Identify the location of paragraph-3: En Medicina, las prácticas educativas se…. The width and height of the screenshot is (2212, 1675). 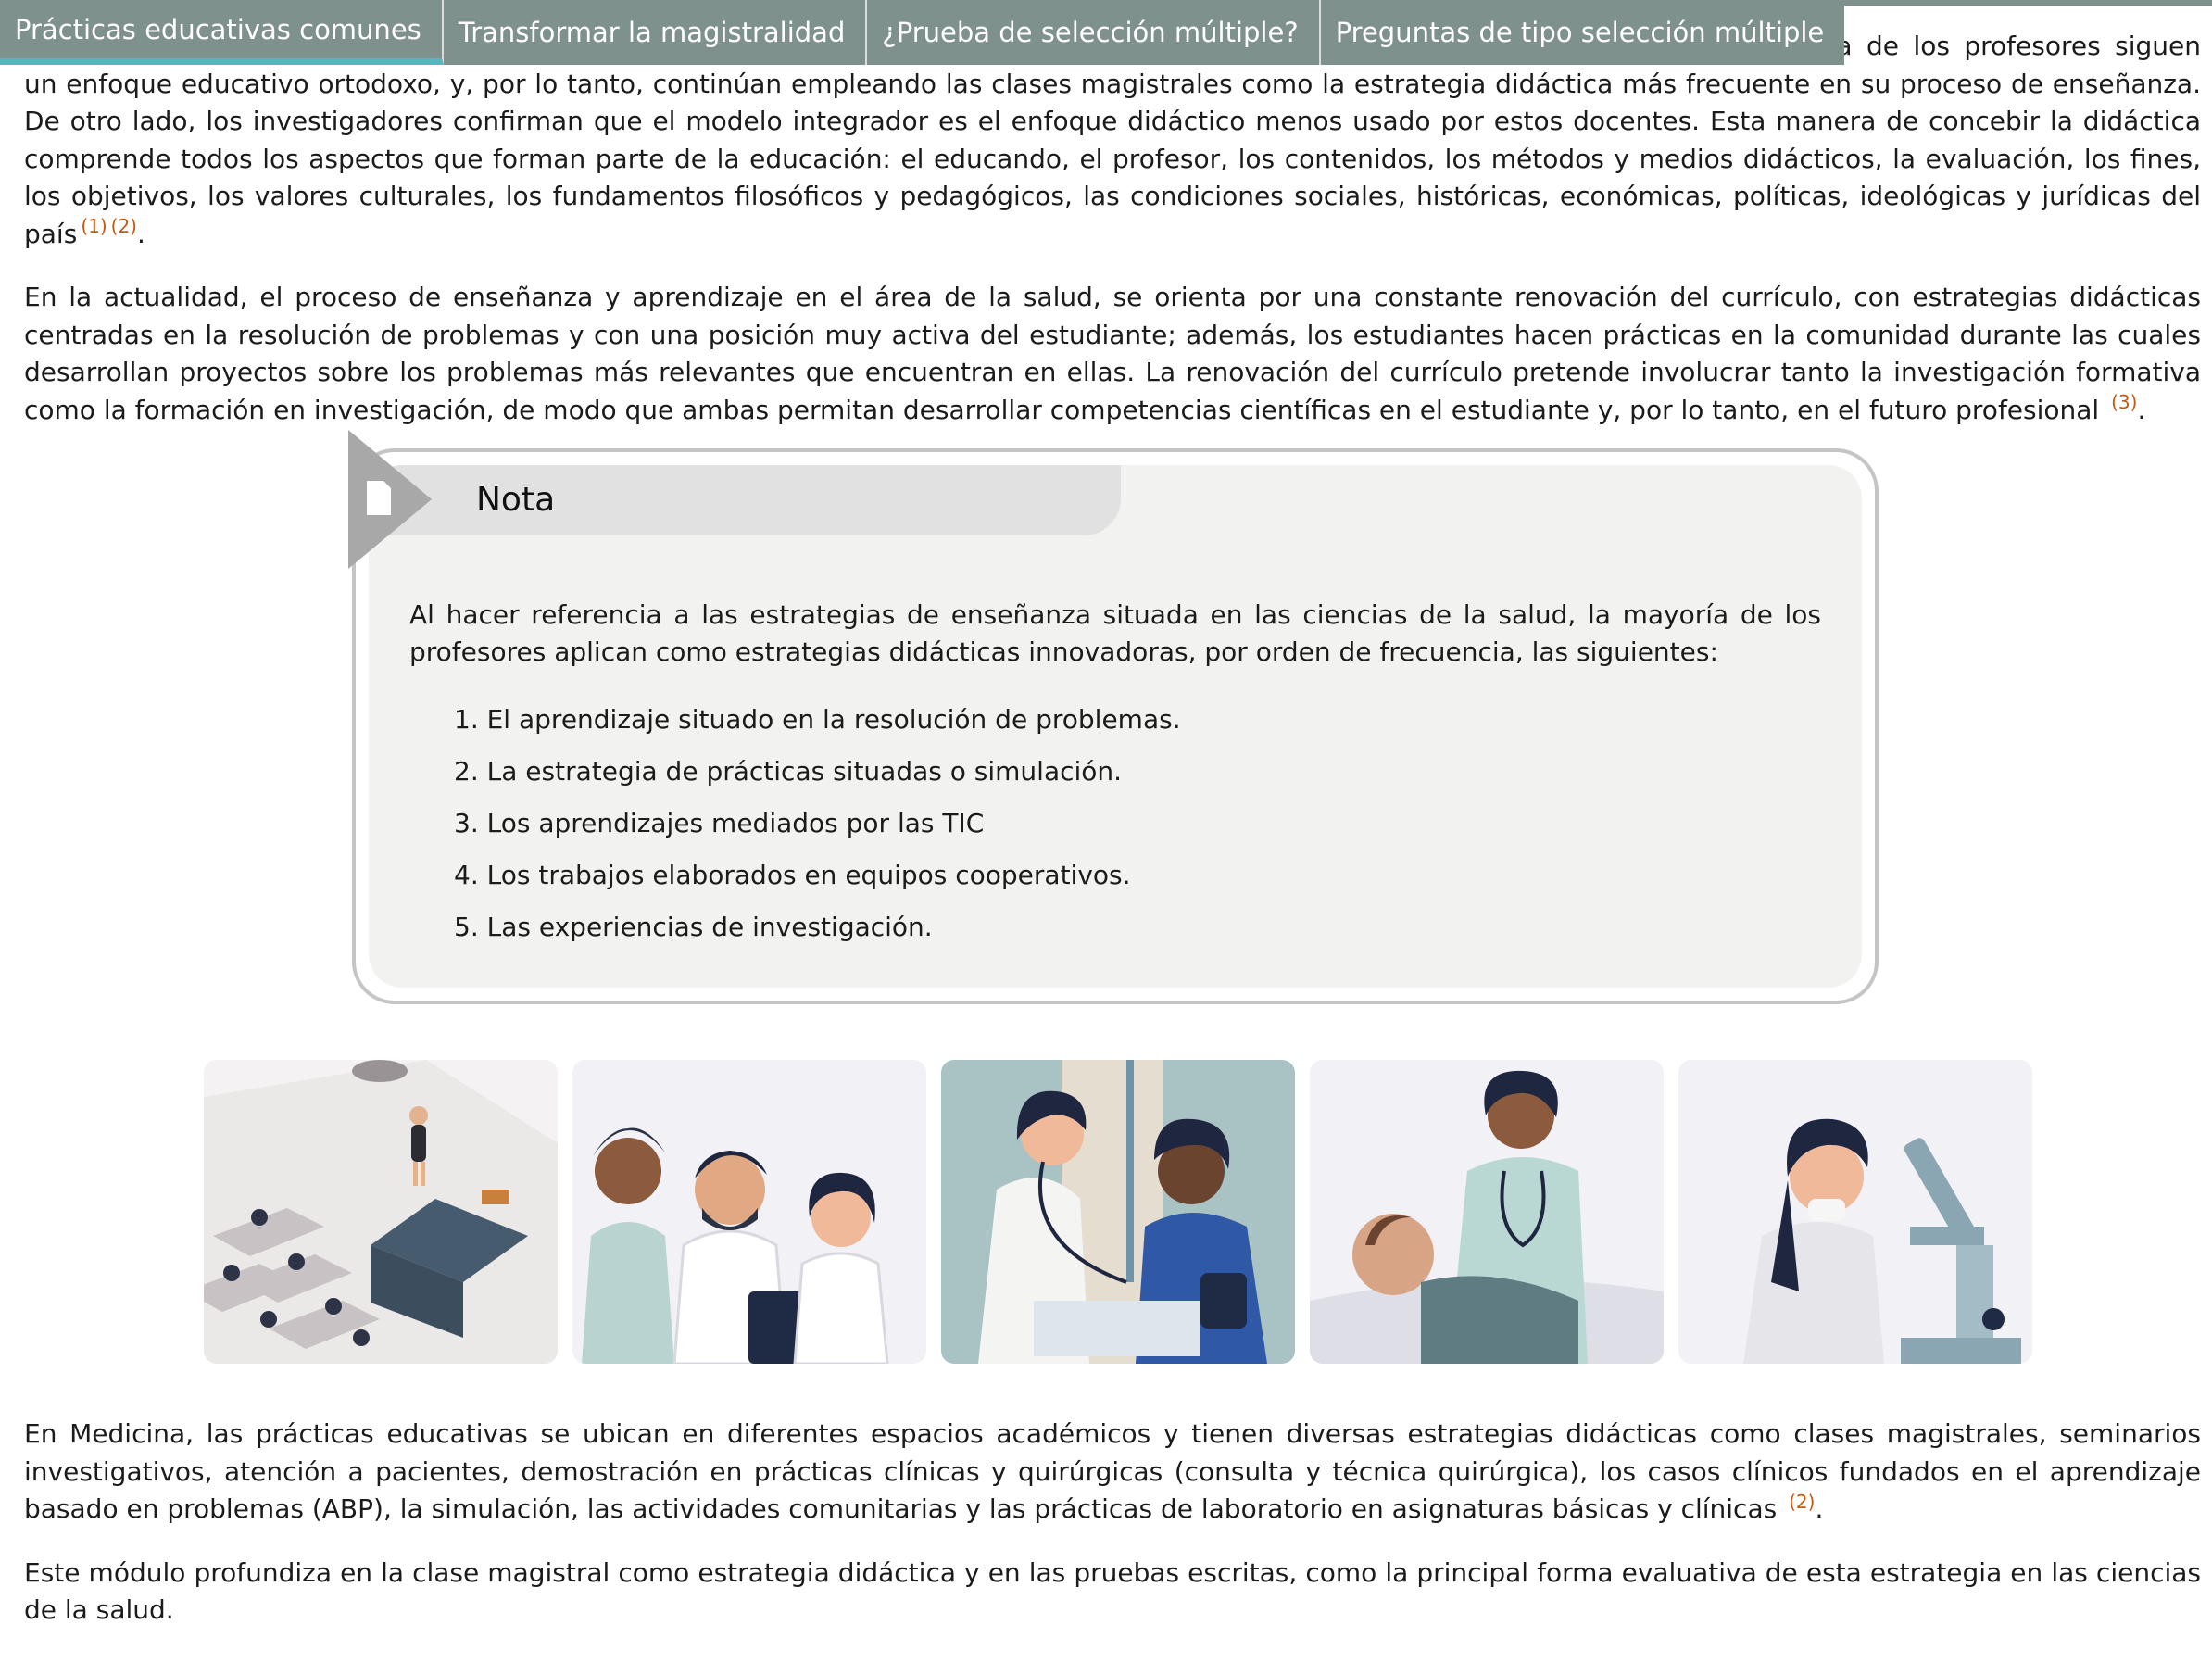
(1112, 1471).